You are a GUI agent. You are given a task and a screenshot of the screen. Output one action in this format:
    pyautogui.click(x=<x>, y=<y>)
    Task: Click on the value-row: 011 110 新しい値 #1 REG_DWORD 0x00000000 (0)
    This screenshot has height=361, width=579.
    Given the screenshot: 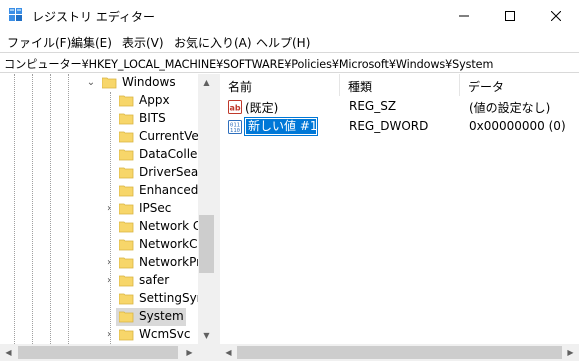 What is the action you would take?
    pyautogui.click(x=399, y=127)
    